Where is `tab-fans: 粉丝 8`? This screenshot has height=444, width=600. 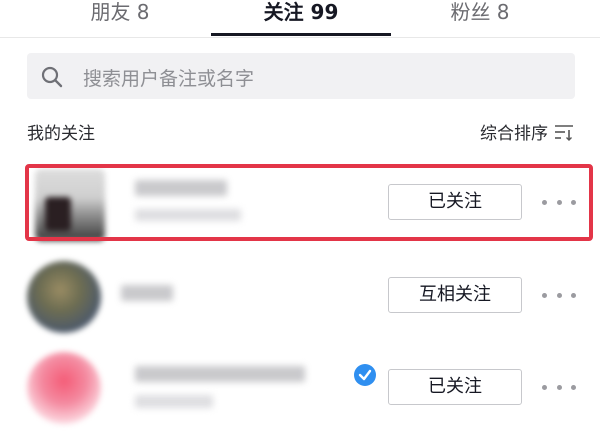
tab-fans: 粉丝 8 is located at coordinates (480, 19).